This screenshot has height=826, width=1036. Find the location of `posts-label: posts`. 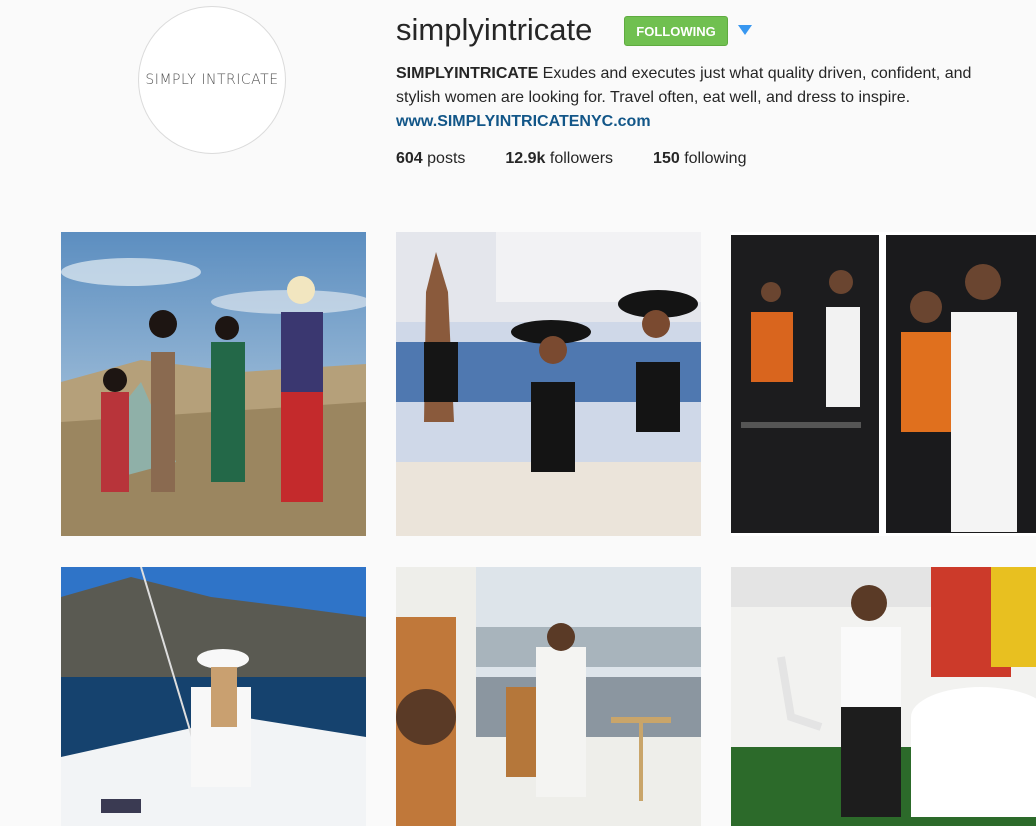

posts-label: posts is located at coordinates (446, 158).